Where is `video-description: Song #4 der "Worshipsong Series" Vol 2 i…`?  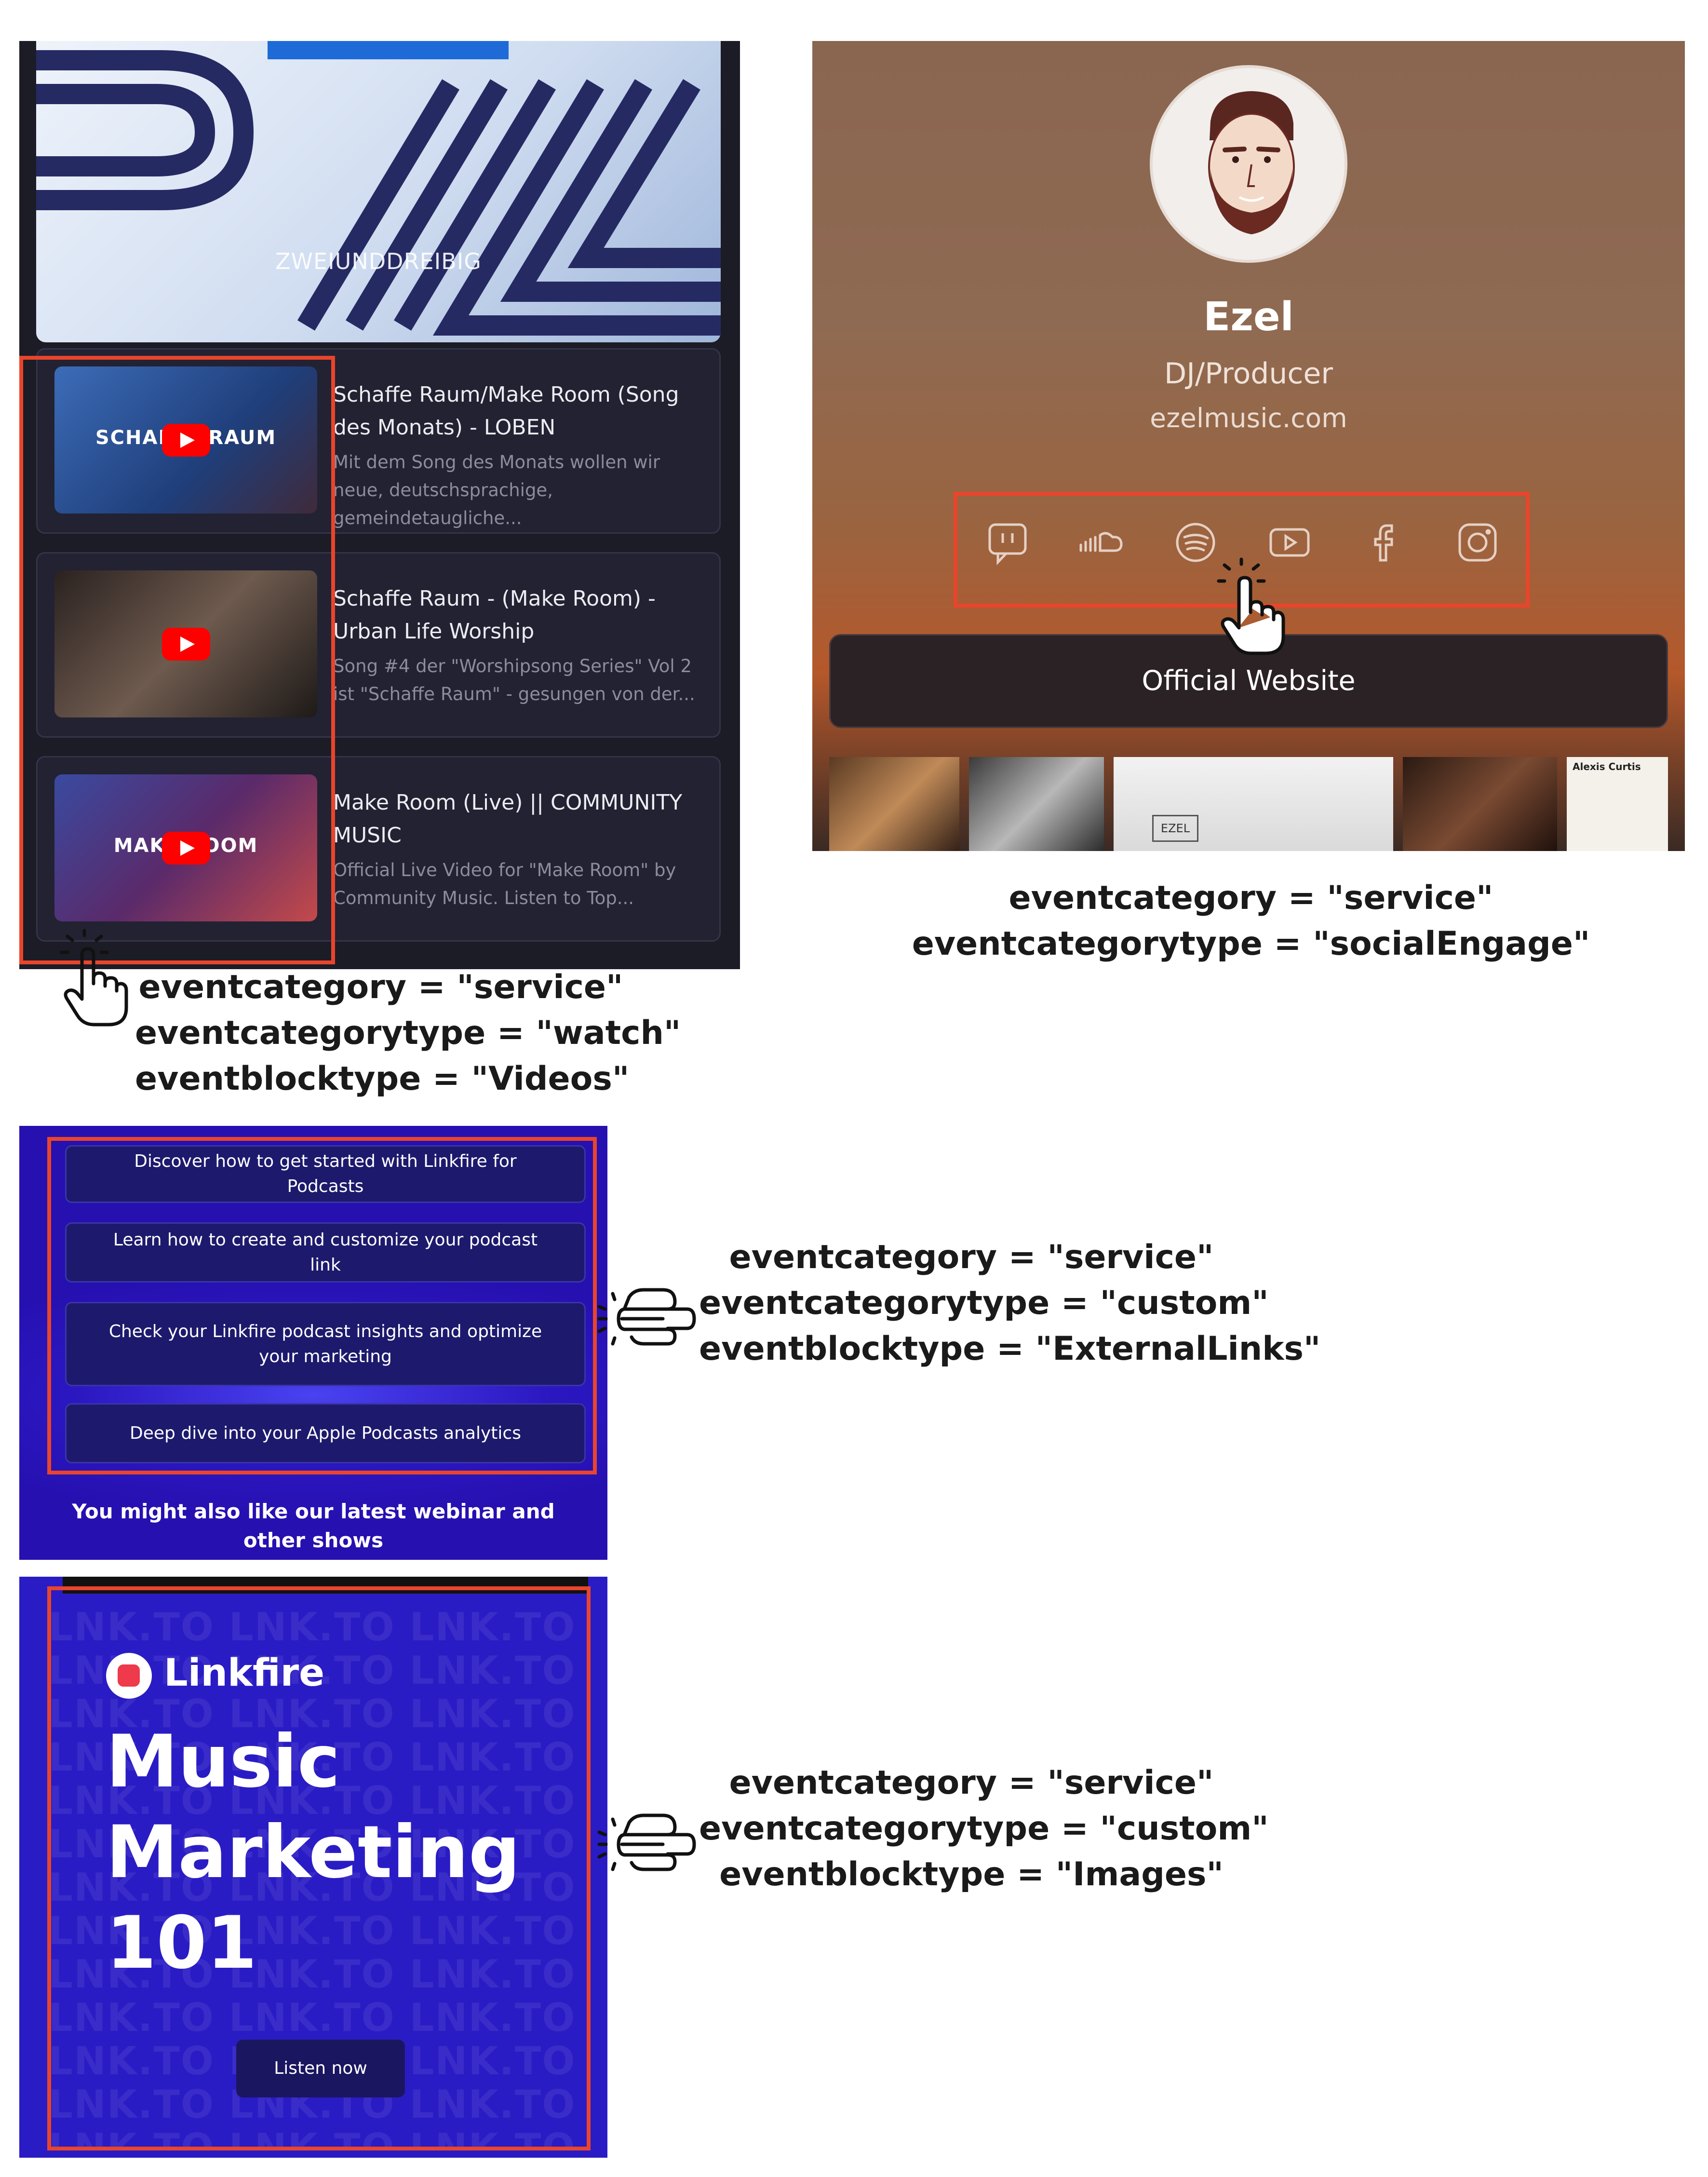 video-description: Song #4 der "Worshipsong Series" Vol 2 i… is located at coordinates (514, 680).